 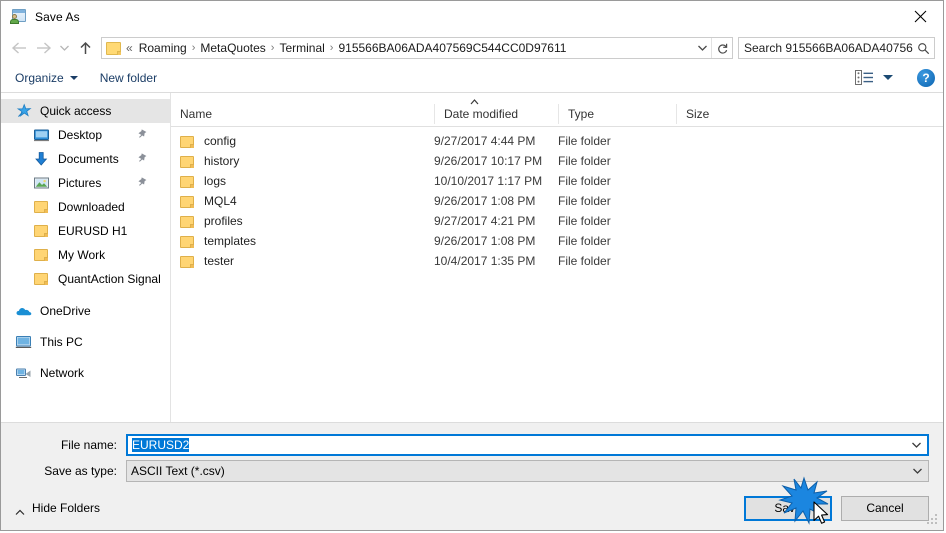 I want to click on table-row: logs 10/10/2017 1:17 PM File folder, so click(x=557, y=181).